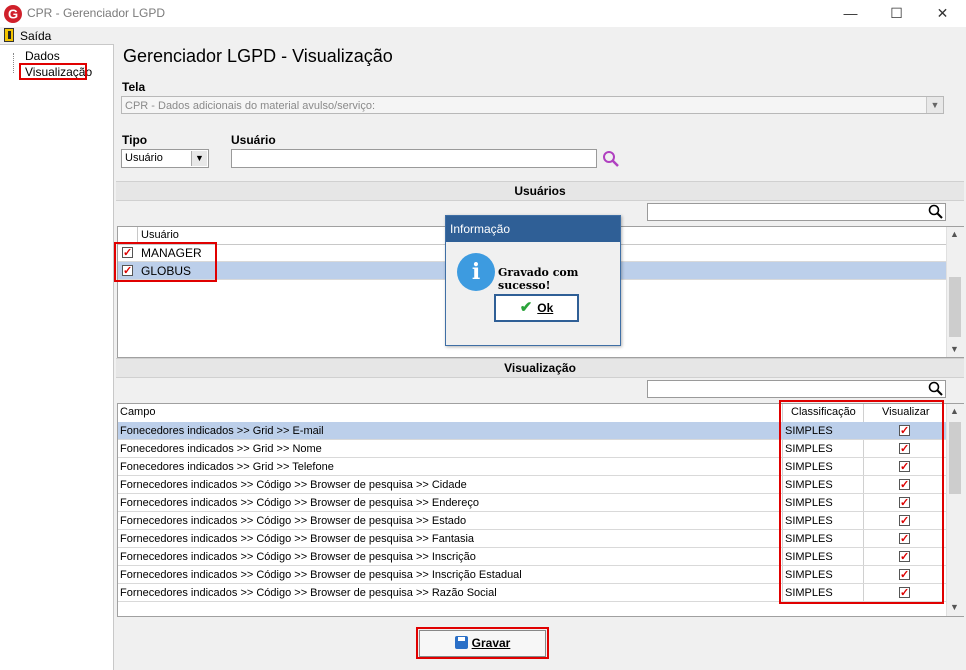  What do you see at coordinates (160, 235) in the screenshot?
I see `users-column-header: Usuário` at bounding box center [160, 235].